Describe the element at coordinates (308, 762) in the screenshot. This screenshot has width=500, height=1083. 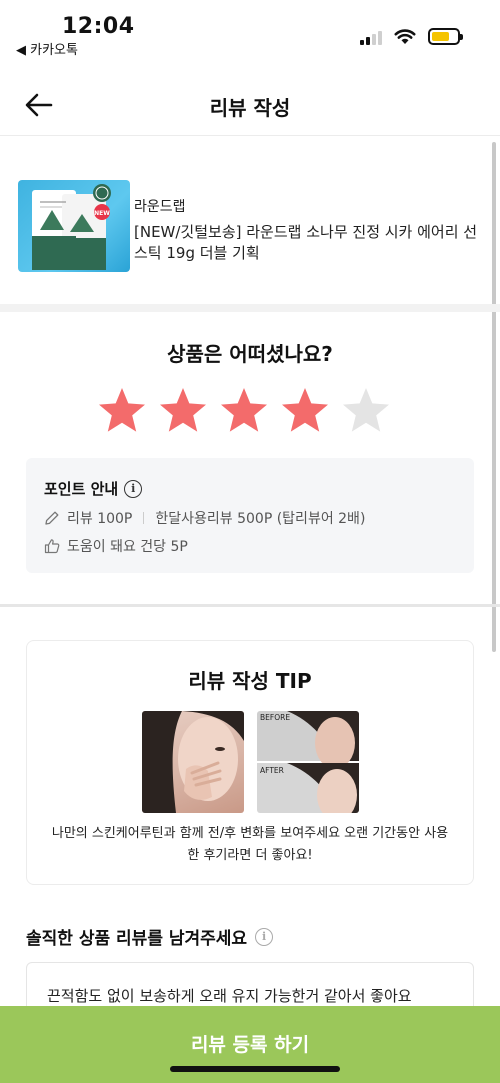
I see `tip-before-after-photo: BEFORE AFTER` at that location.